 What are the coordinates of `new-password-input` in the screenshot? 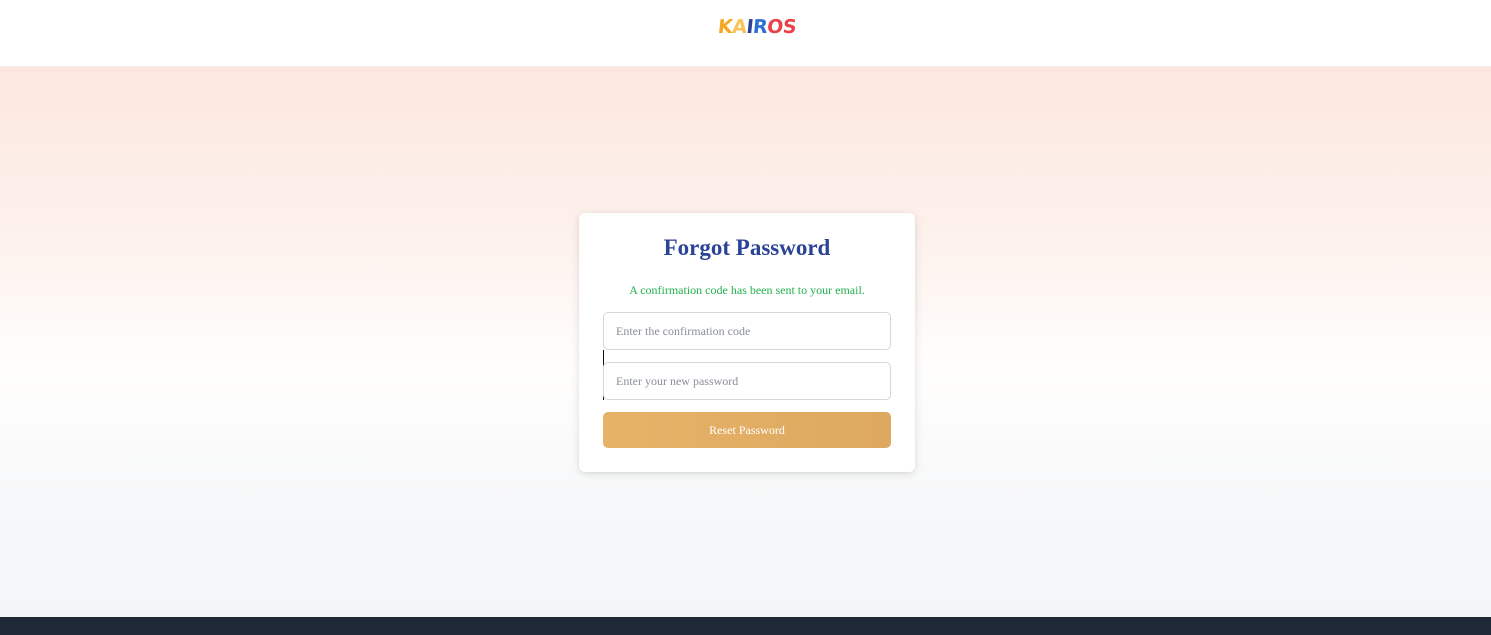 It's located at (747, 381).